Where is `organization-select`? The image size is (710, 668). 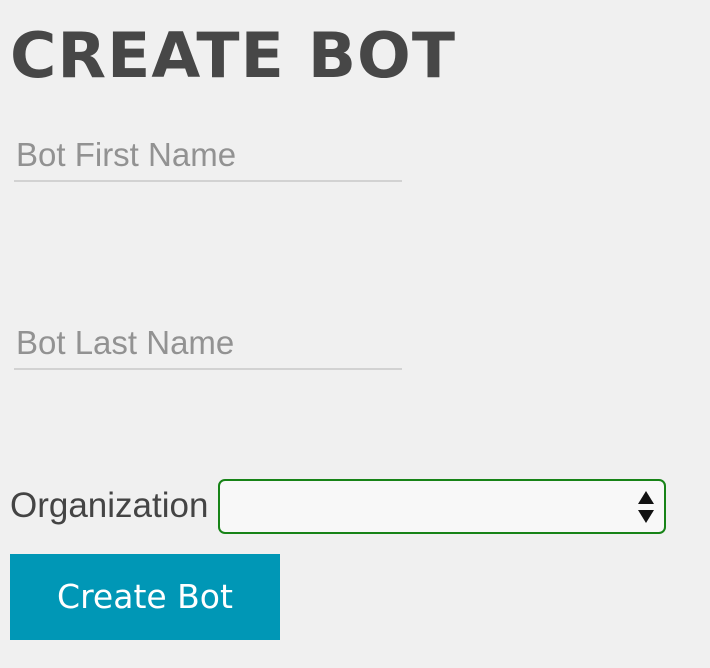 organization-select is located at coordinates (442, 506).